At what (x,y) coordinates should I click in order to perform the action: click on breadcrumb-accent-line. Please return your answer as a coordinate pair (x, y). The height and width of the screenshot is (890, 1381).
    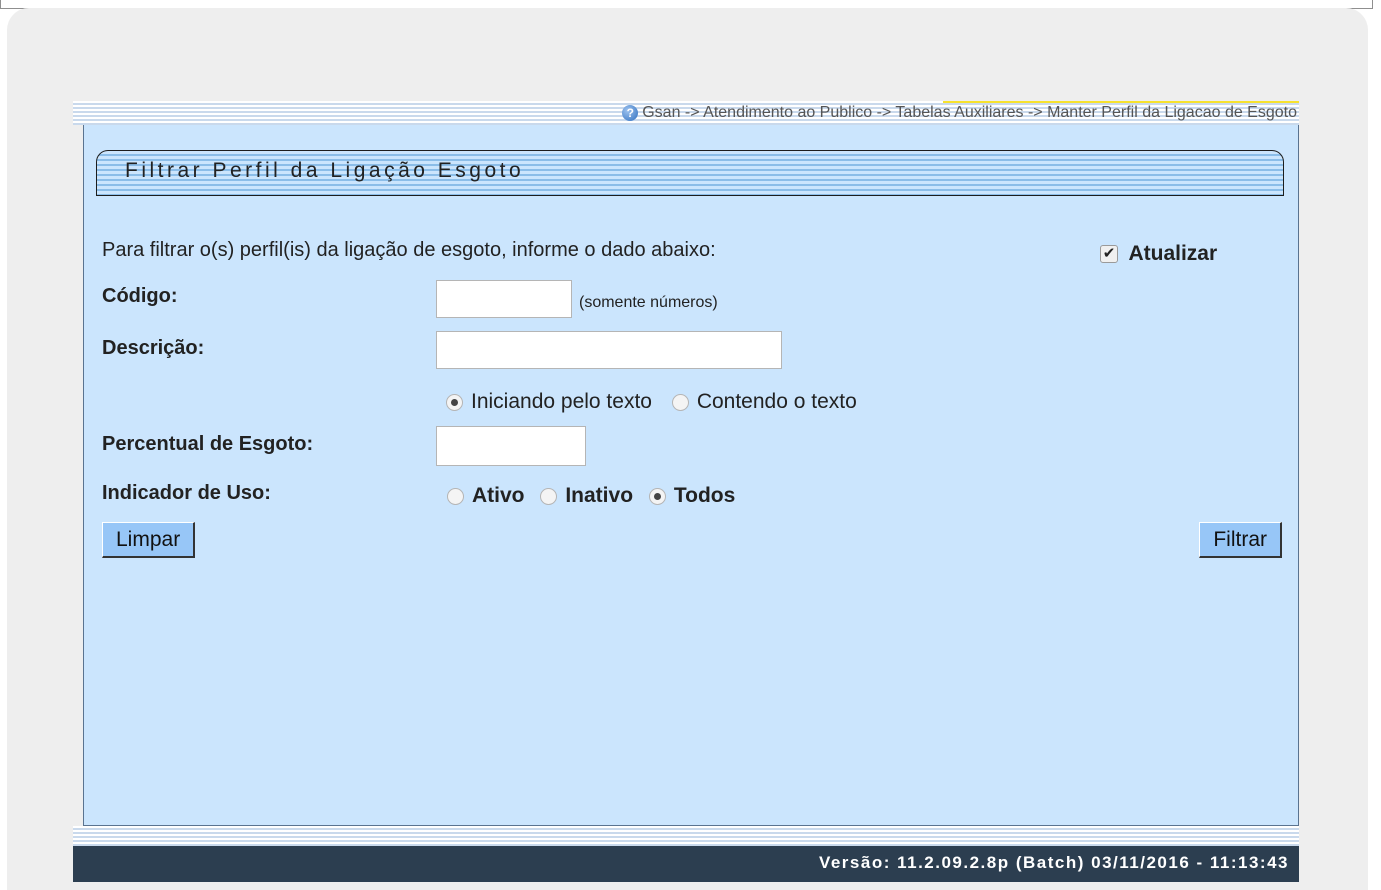
    Looking at the image, I should click on (1121, 102).